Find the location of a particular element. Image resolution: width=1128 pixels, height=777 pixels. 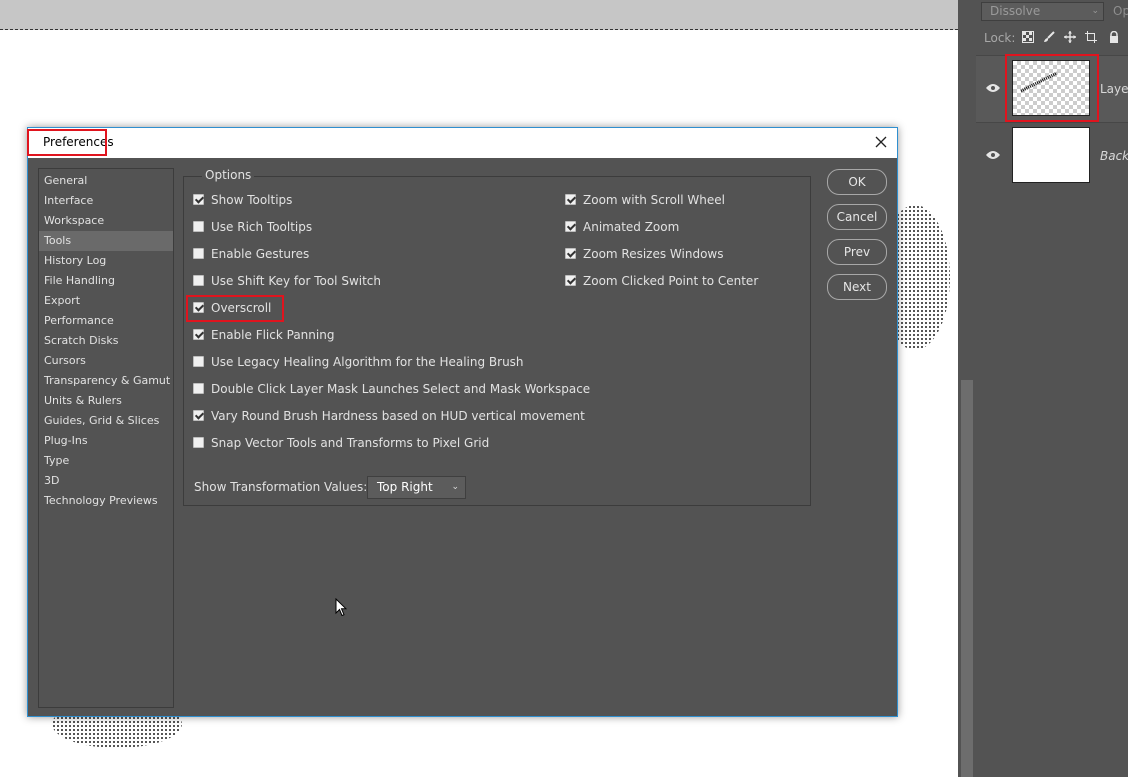

opacity-label: Op is located at coordinates (1120, 11).